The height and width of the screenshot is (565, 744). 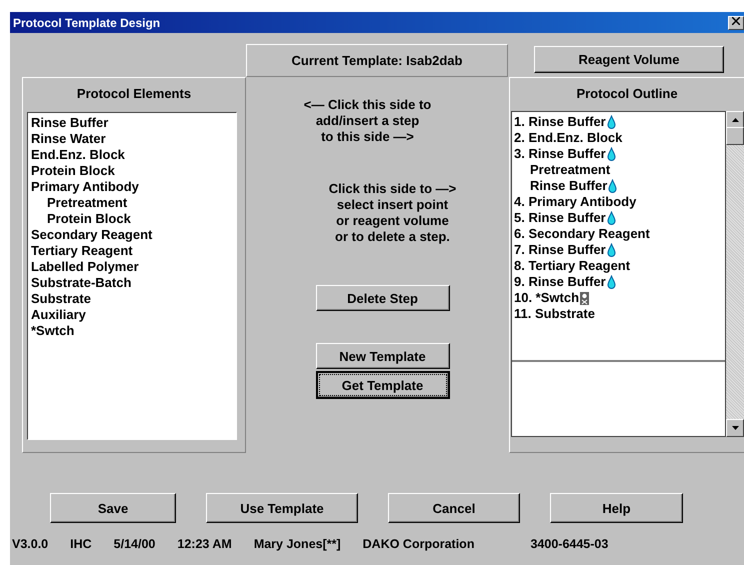 I want to click on outline-item: 11. Substrate, so click(x=554, y=314).